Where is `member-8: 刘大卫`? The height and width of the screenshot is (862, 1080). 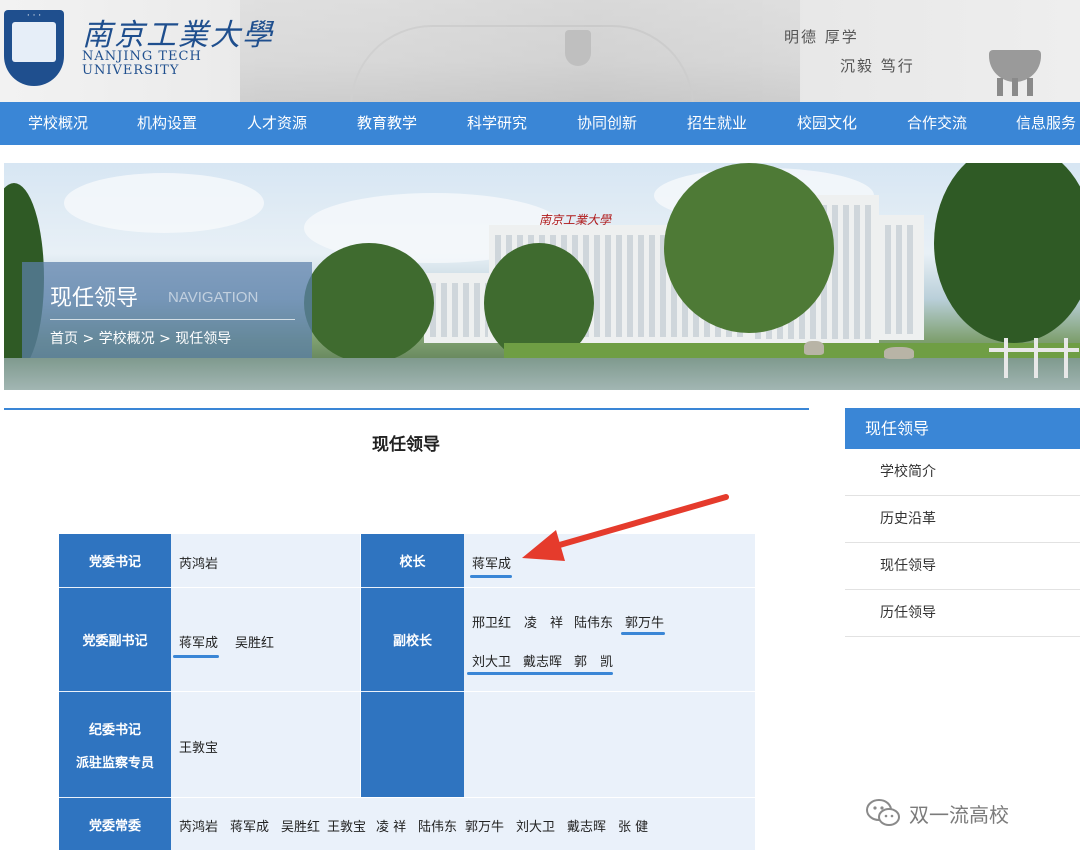 member-8: 刘大卫 is located at coordinates (536, 827).